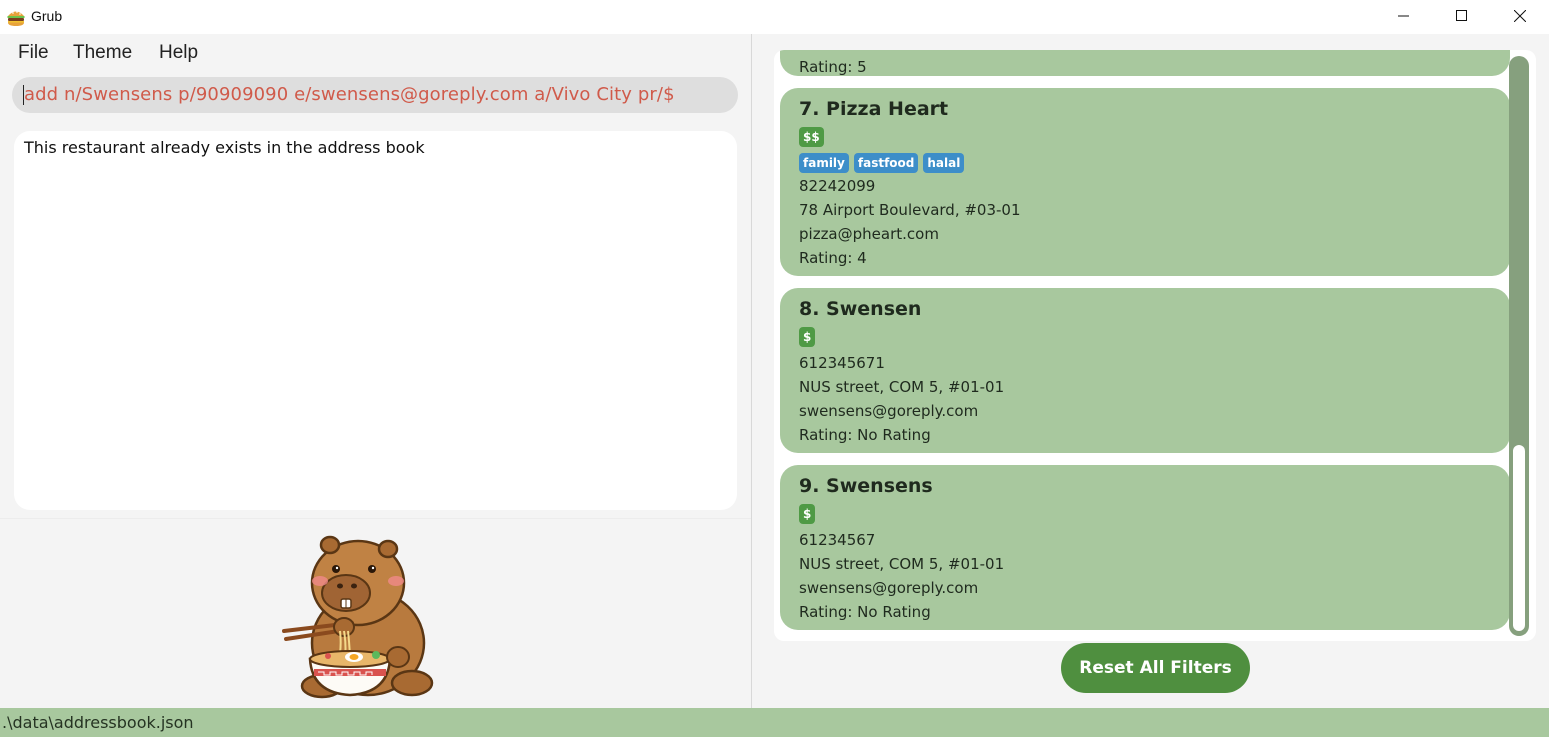  I want to click on restaurant-rating: Rating: 5, so click(833, 67).